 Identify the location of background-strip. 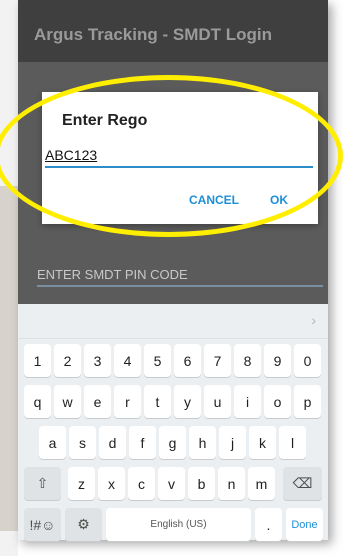
(9, 358).